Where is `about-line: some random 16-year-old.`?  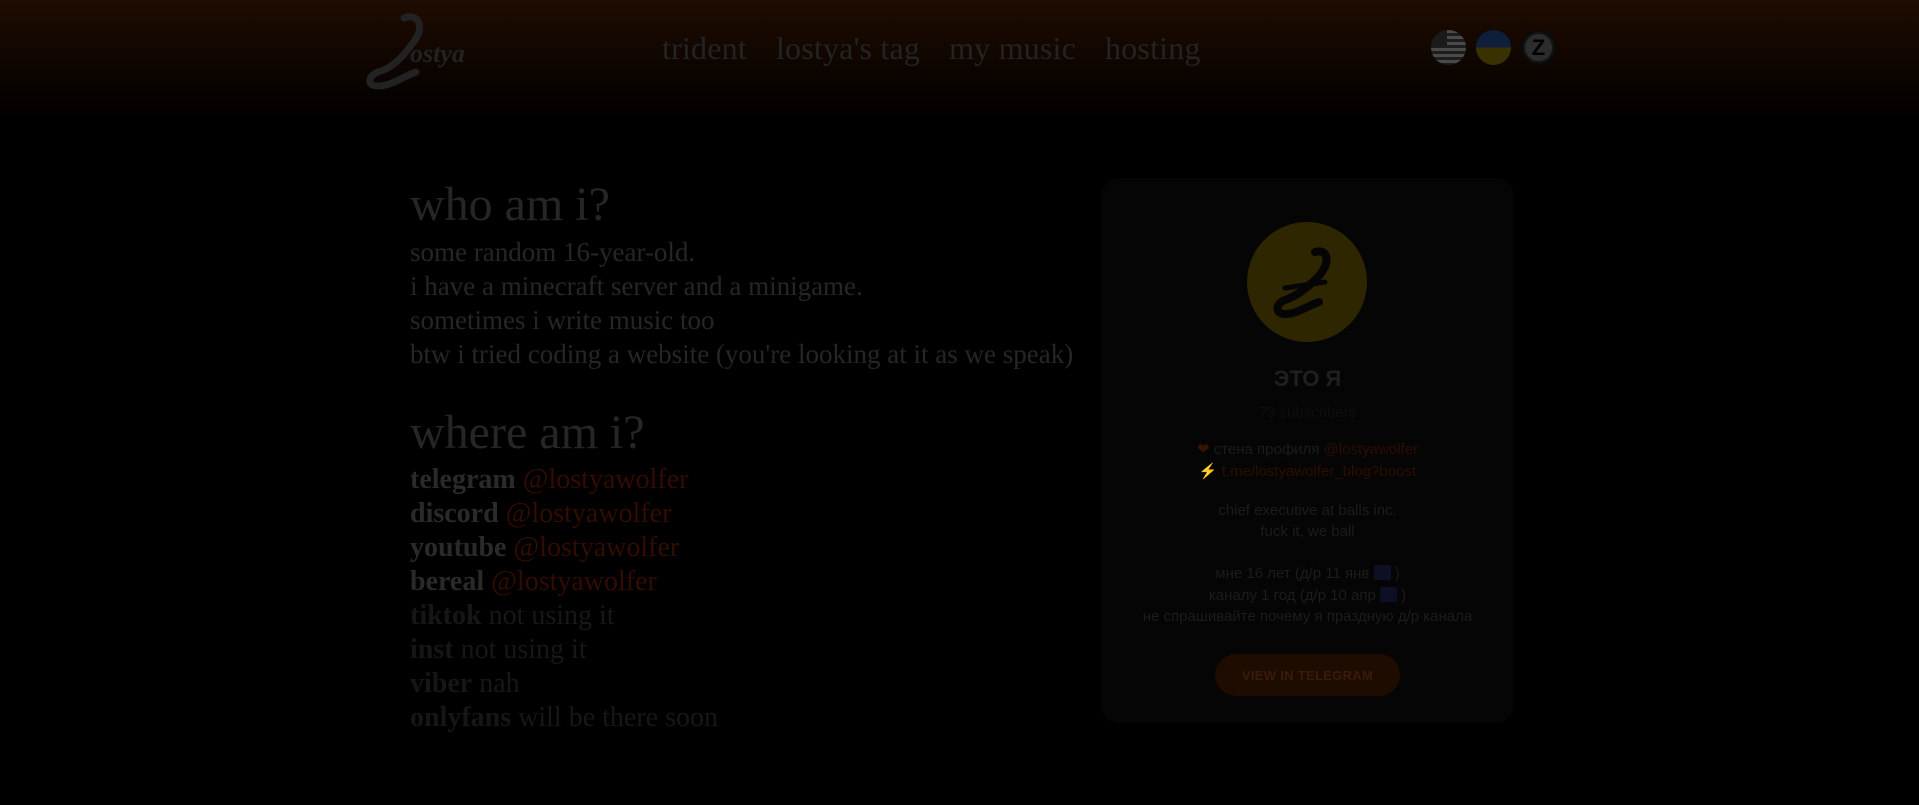 about-line: some random 16-year-old. is located at coordinates (553, 252).